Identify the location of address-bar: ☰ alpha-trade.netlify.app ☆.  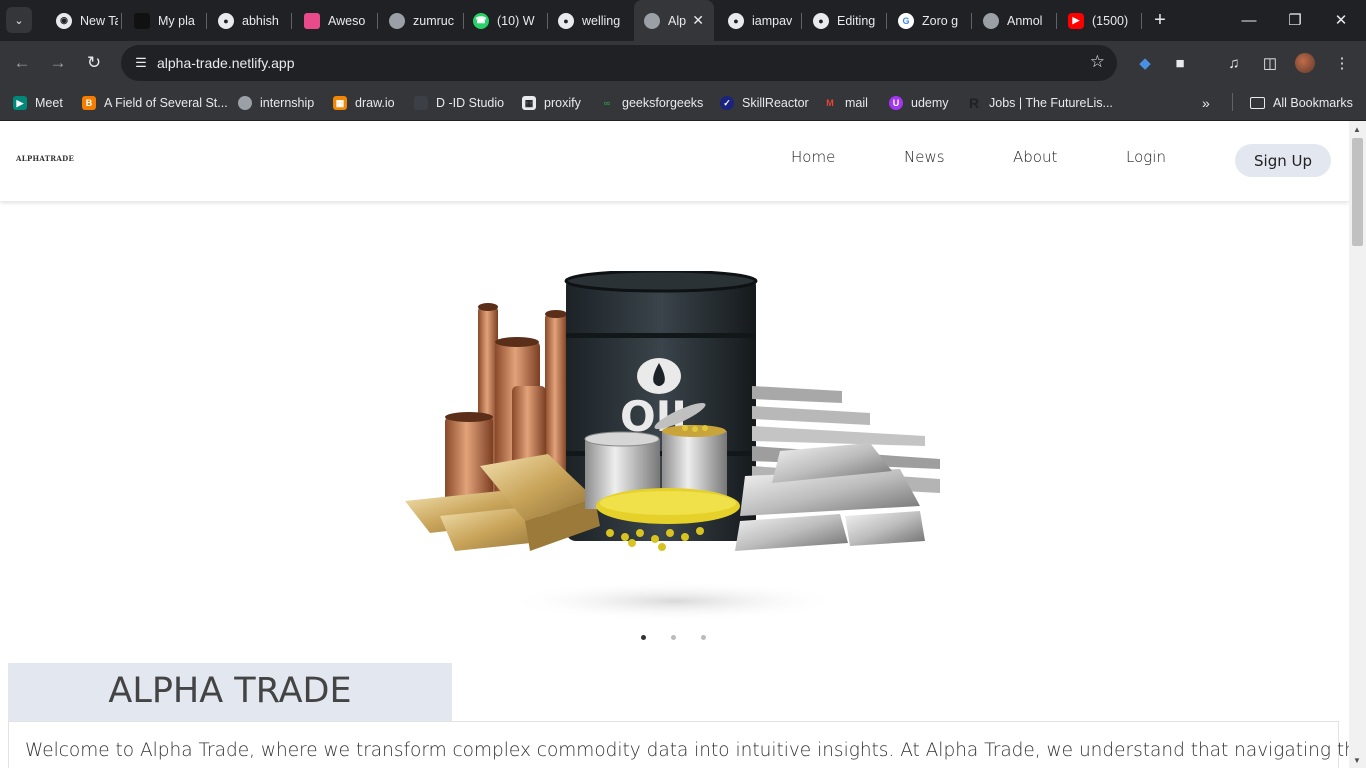
(619, 63).